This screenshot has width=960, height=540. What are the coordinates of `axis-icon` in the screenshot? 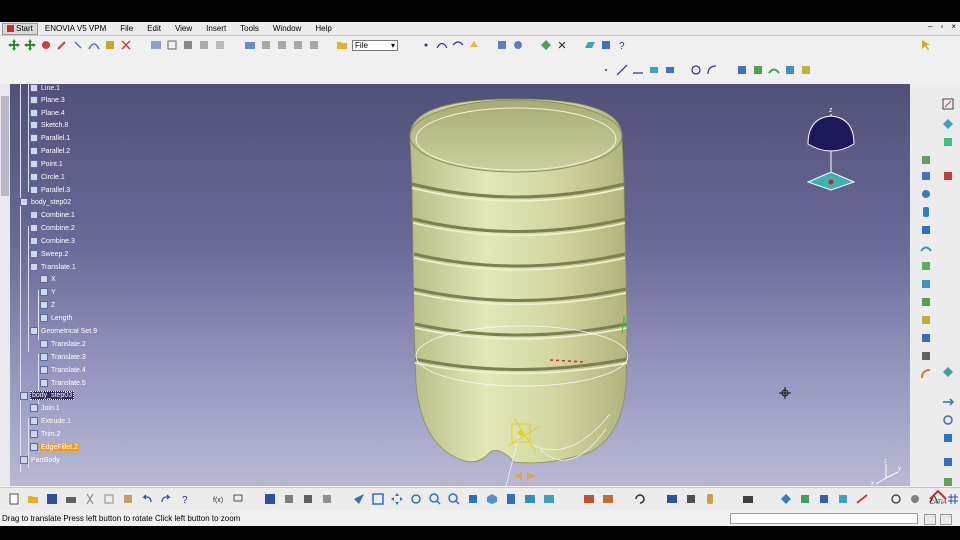 It's located at (638, 70).